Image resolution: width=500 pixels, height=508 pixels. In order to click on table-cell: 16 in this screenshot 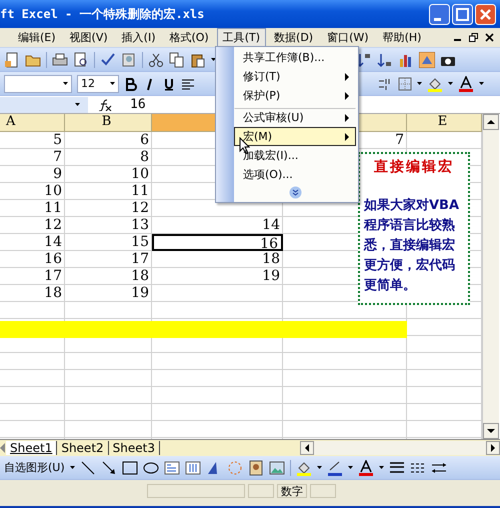, I will do `click(53, 259)`.